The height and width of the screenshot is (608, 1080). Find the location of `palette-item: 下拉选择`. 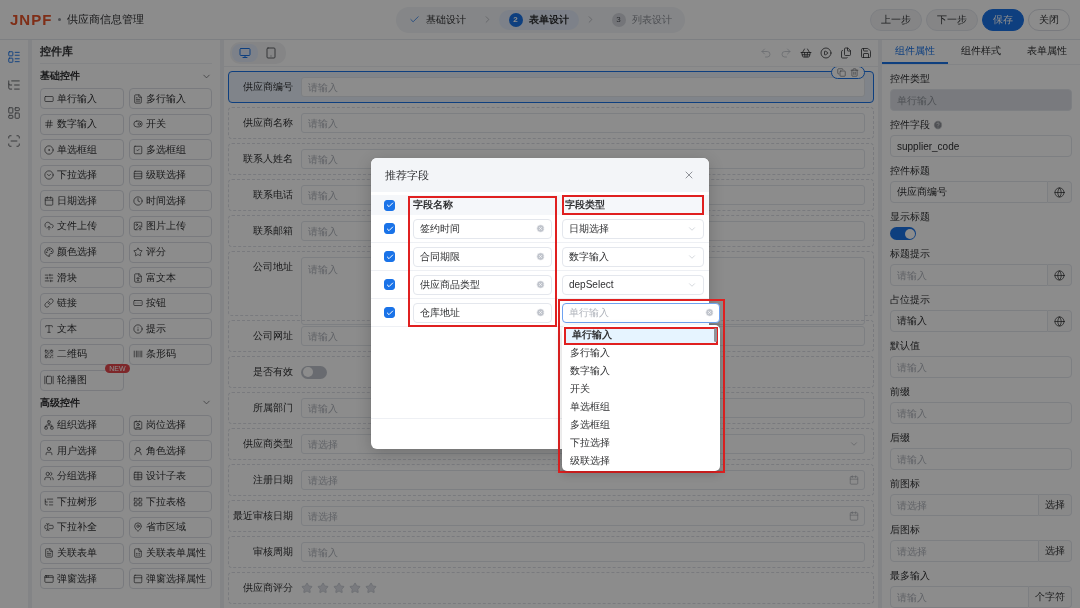

palette-item: 下拉选择 is located at coordinates (82, 175).